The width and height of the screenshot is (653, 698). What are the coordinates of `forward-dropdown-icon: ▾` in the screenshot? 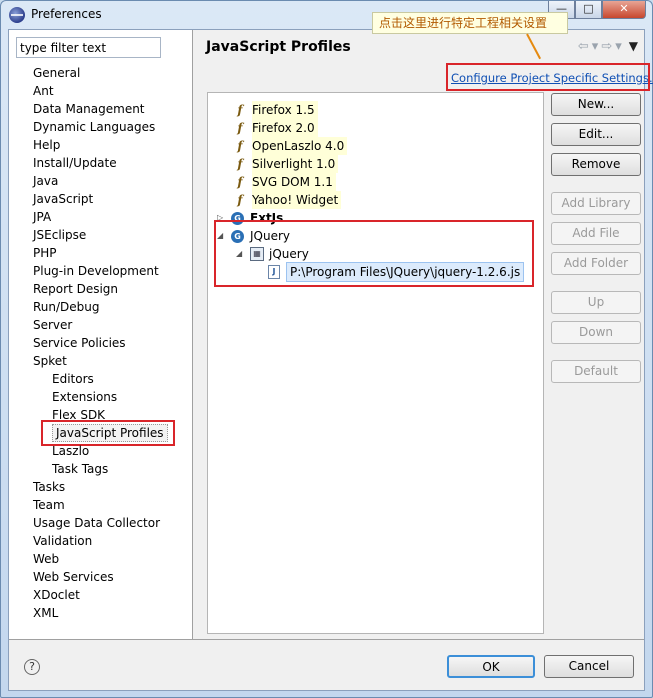 It's located at (618, 46).